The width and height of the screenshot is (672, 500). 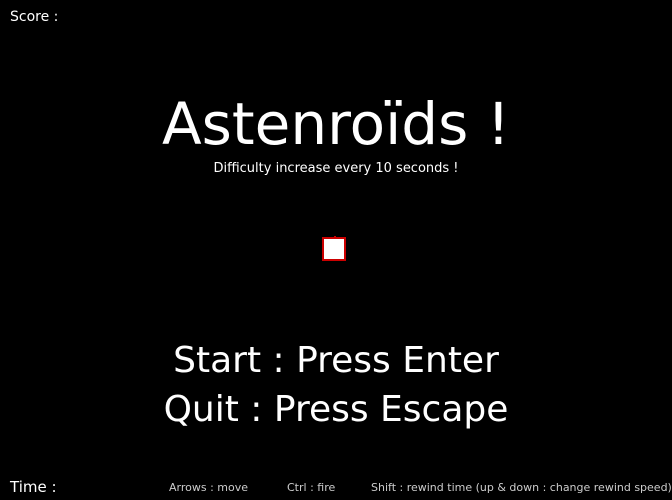 What do you see at coordinates (33, 487) in the screenshot?
I see `time-label: Time :` at bounding box center [33, 487].